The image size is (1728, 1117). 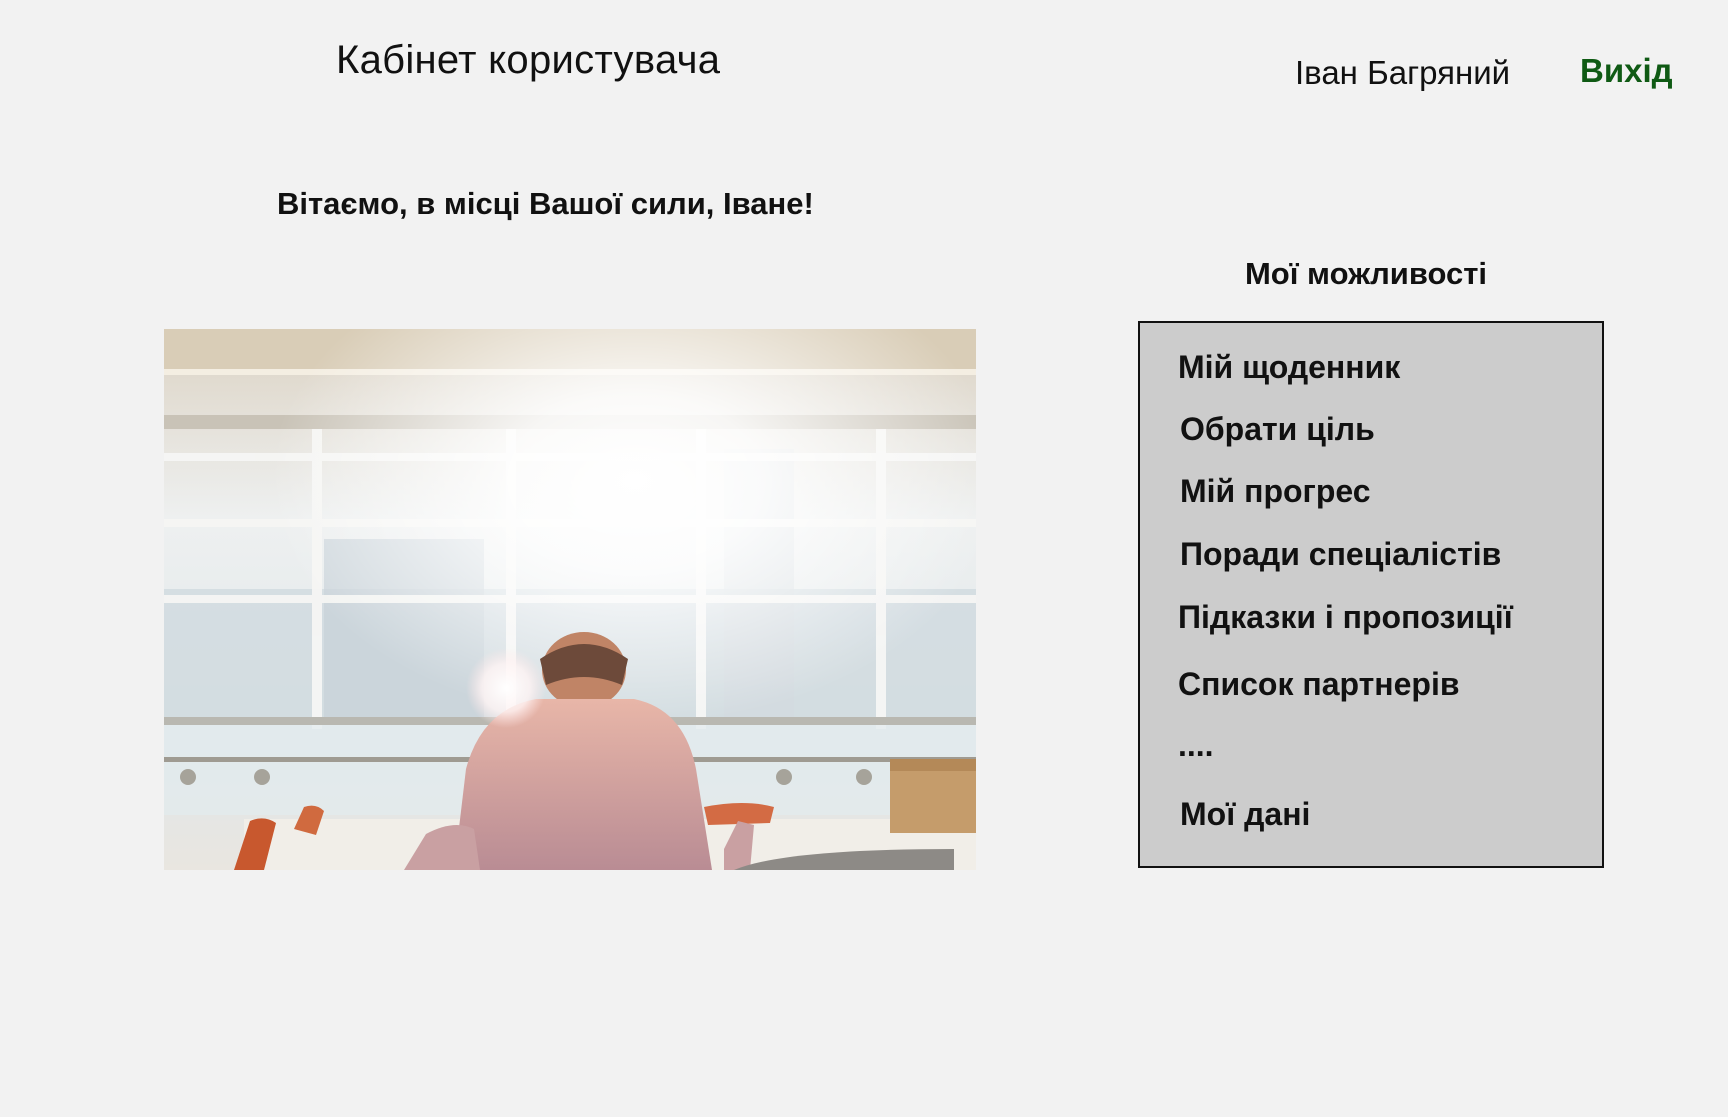 I want to click on greeting-heading: Вітаємо, в місці Вашої сили, Іване!, so click(x=545, y=203).